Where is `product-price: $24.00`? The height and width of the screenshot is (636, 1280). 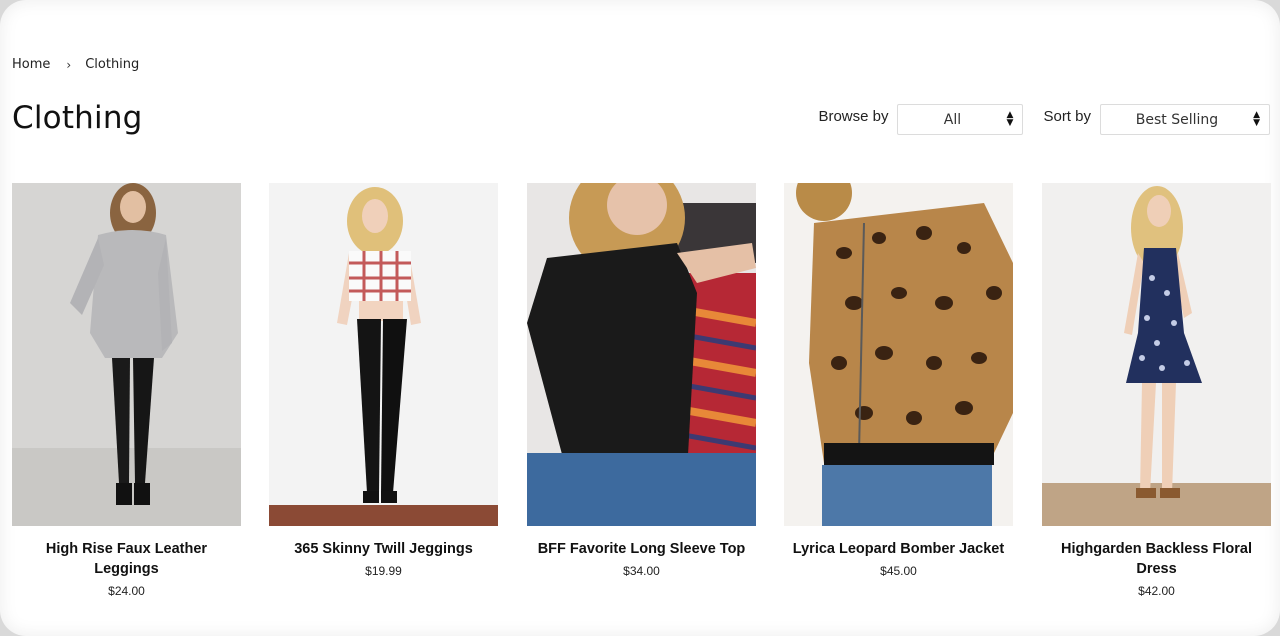
product-price: $24.00 is located at coordinates (126, 591).